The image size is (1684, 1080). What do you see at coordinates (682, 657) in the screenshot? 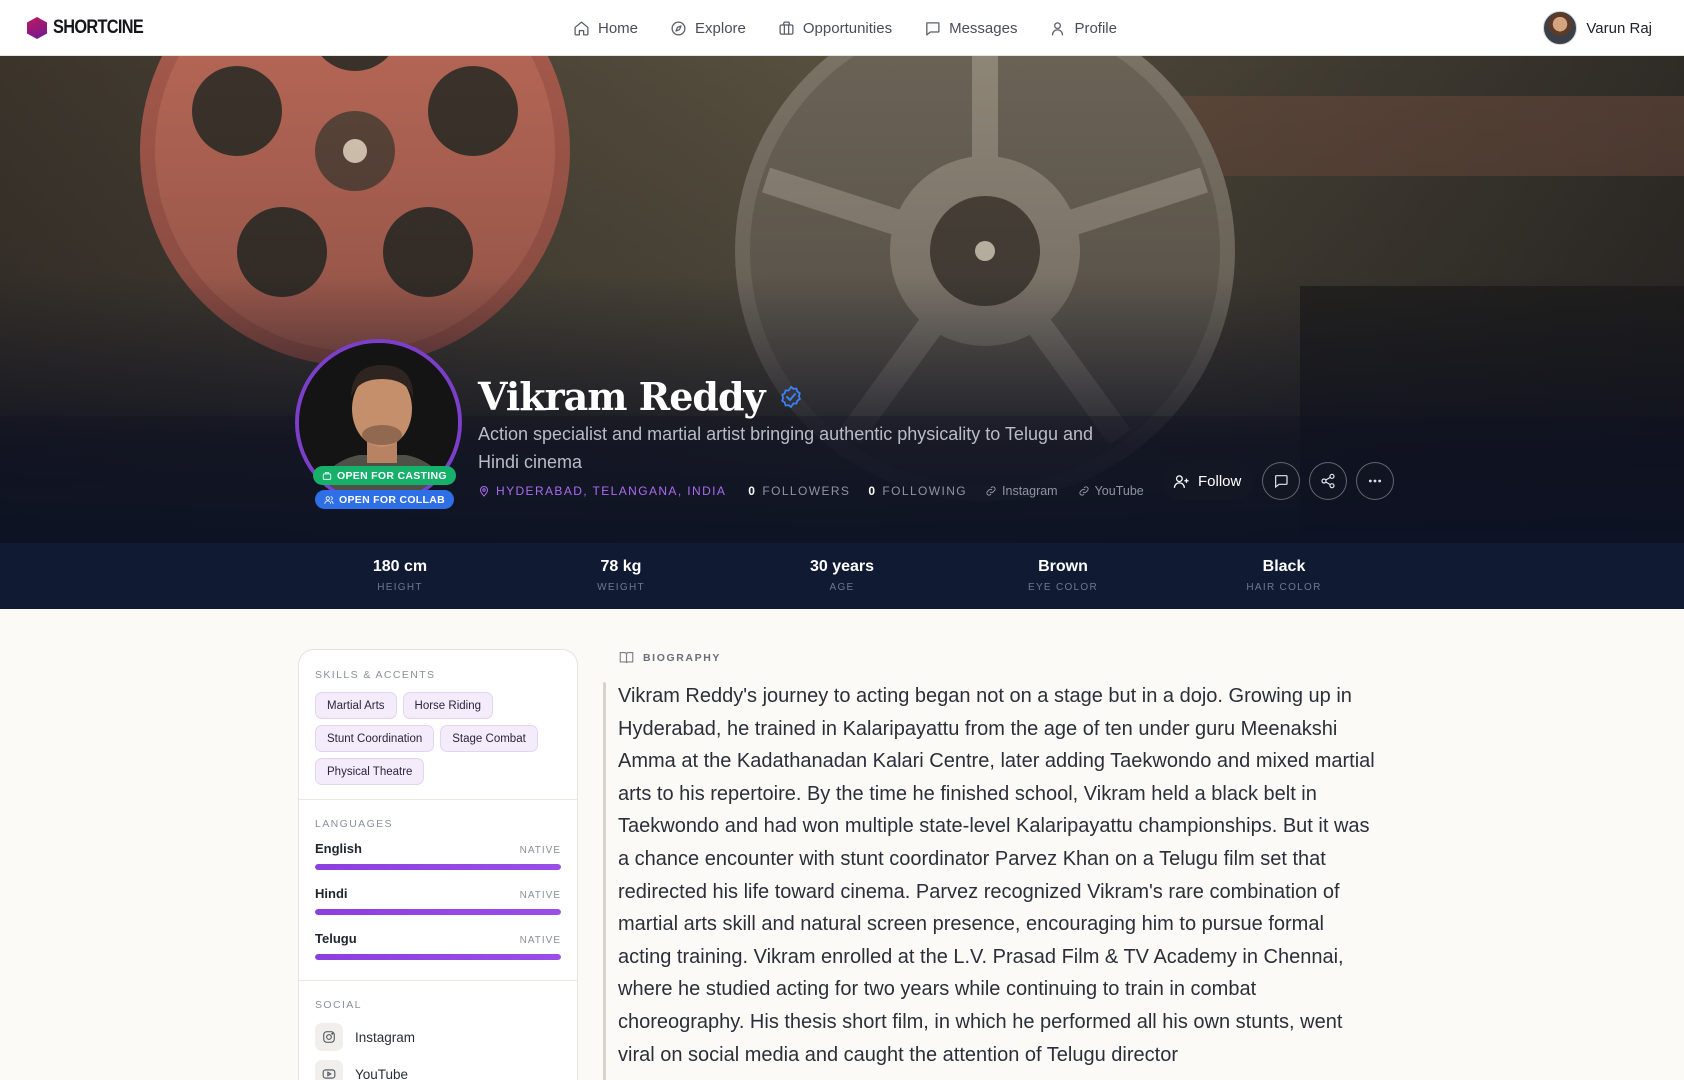
I see `biography-title: BIOGRAPHY` at bounding box center [682, 657].